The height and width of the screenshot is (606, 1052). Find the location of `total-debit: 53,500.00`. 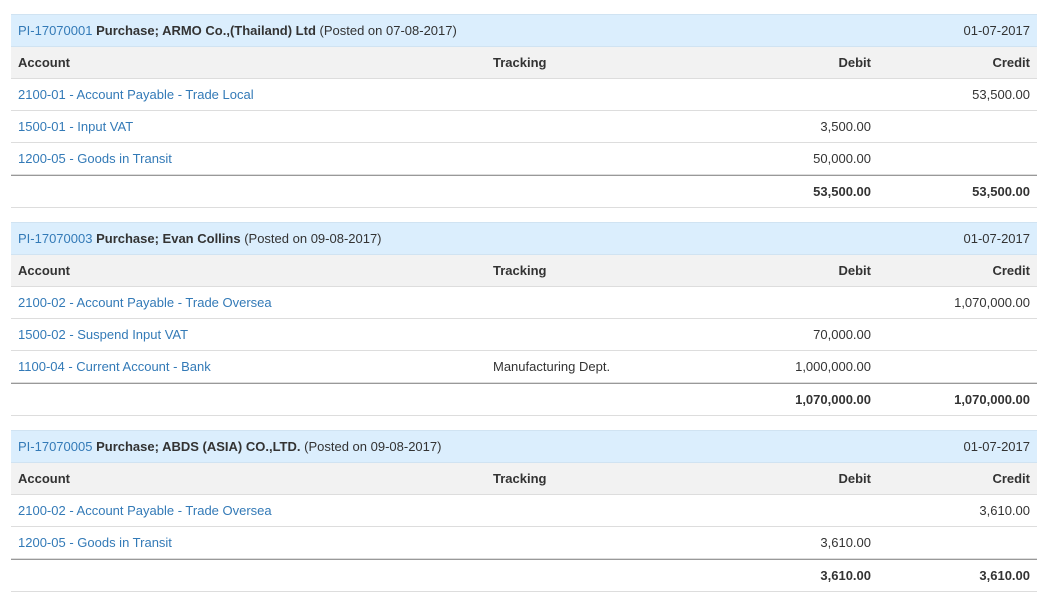

total-debit: 53,500.00 is located at coordinates (842, 191).